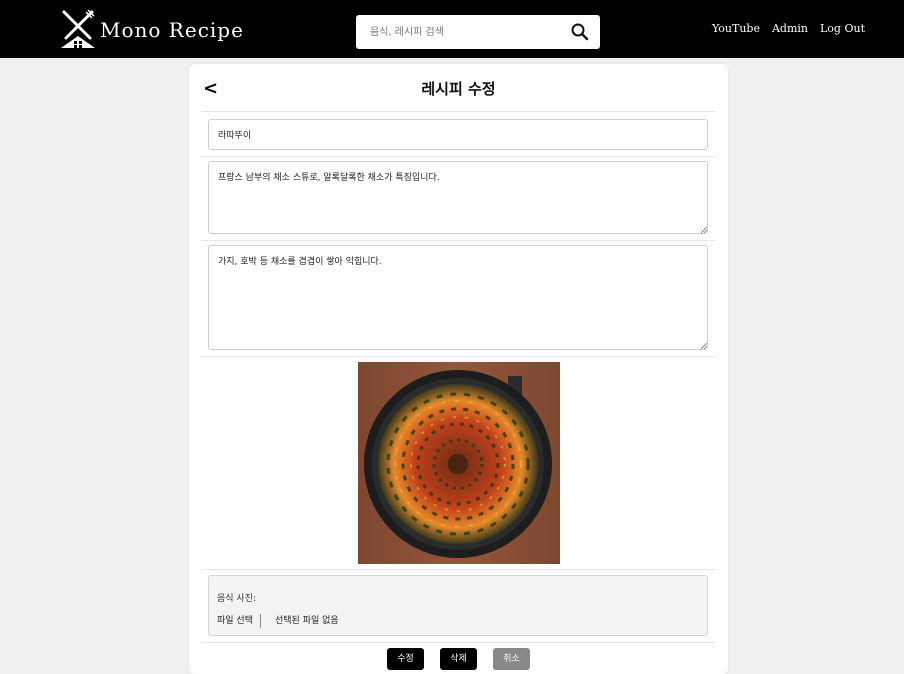 This screenshot has height=674, width=904. What do you see at coordinates (405, 659) in the screenshot?
I see `edit-button: 수정` at bounding box center [405, 659].